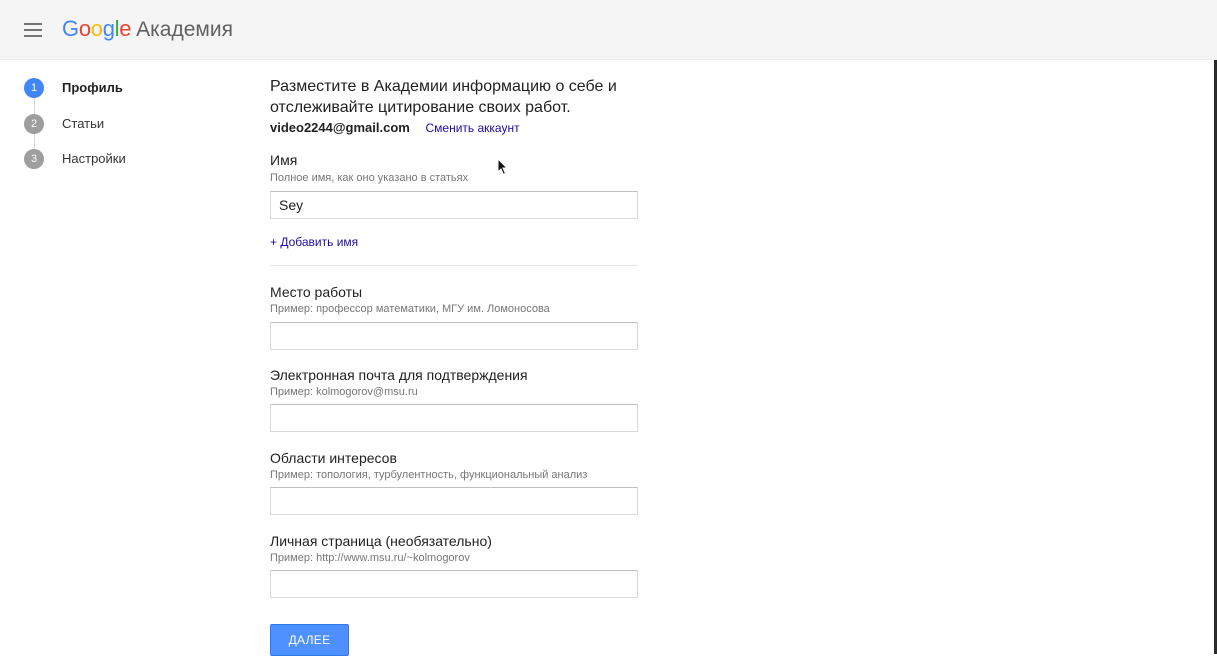 This screenshot has height=656, width=1217. What do you see at coordinates (34, 88) in the screenshot?
I see `step-number-badge: 1` at bounding box center [34, 88].